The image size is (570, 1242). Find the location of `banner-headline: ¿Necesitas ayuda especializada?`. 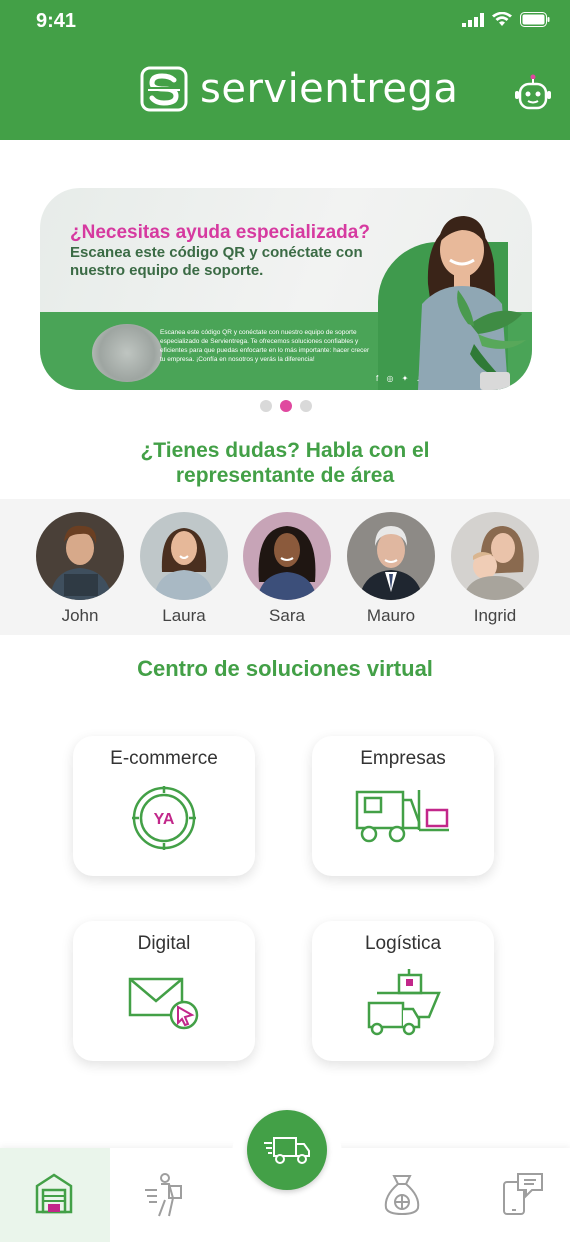

banner-headline: ¿Necesitas ayuda especializada? is located at coordinates (220, 232).